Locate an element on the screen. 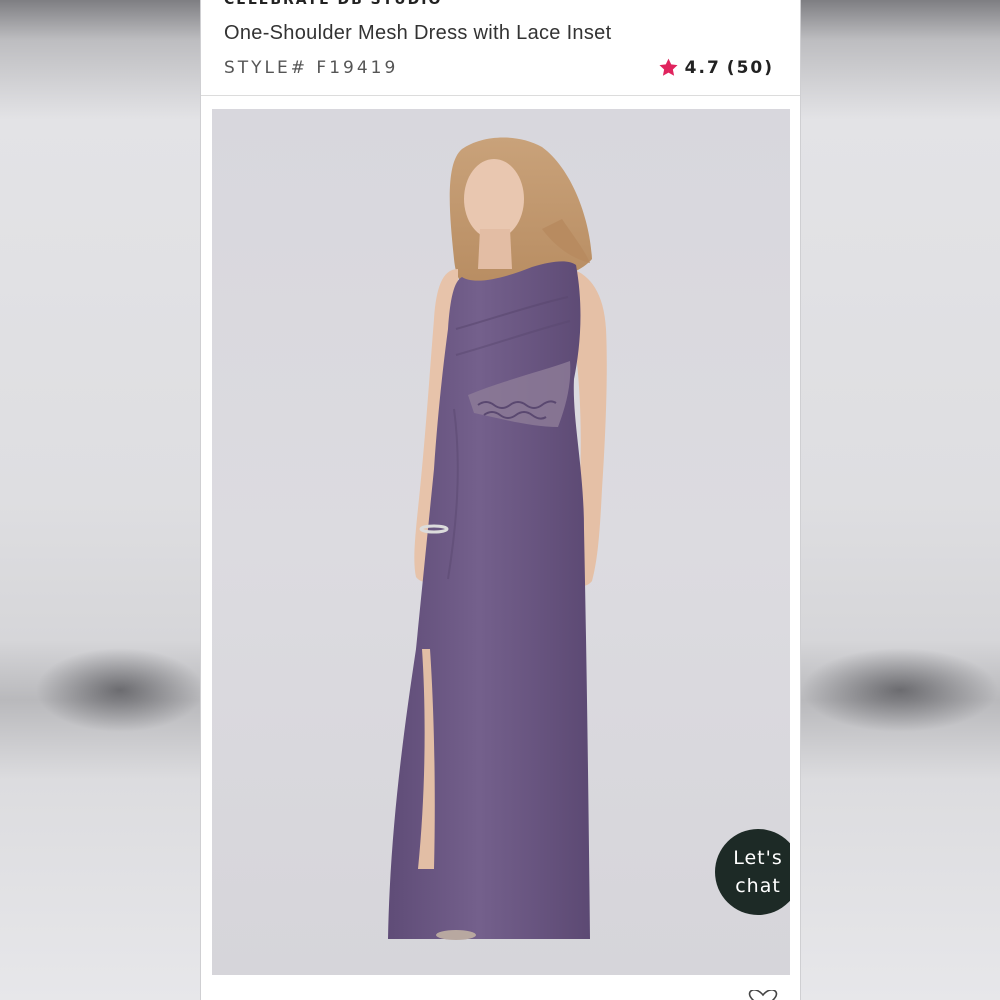  product-title: One-Shoulder Mesh Dress with Lace Inset is located at coordinates (418, 33).